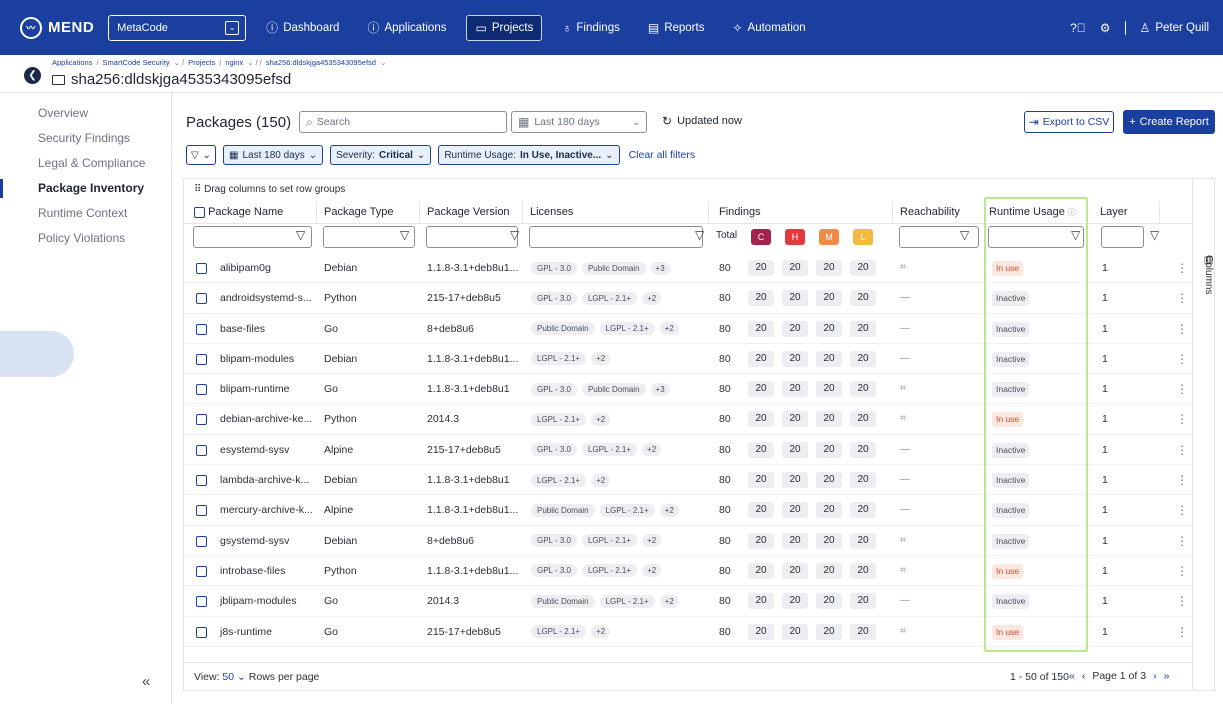 The height and width of the screenshot is (704, 1223). I want to click on package-name: jblipam-modules, so click(258, 601).